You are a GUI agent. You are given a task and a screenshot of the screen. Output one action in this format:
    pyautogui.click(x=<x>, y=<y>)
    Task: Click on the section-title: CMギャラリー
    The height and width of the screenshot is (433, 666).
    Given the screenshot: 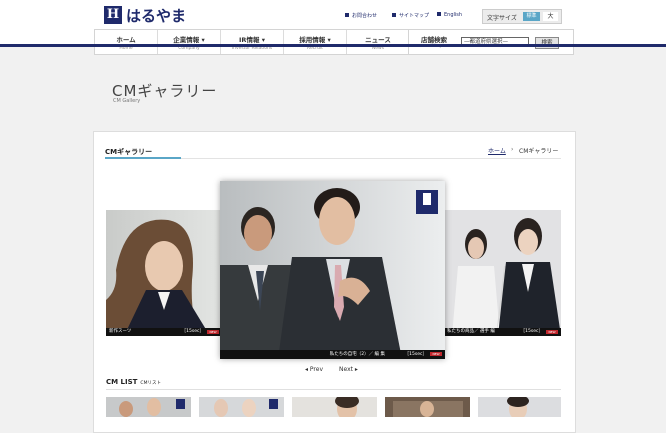 What is the action you would take?
    pyautogui.click(x=129, y=152)
    